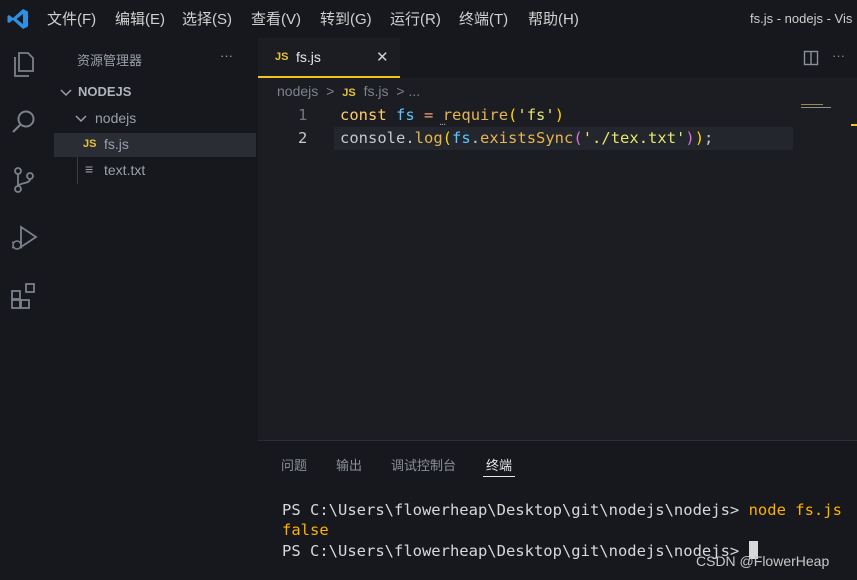 This screenshot has height=580, width=857. What do you see at coordinates (429, 115) in the screenshot?
I see `code-token: =` at bounding box center [429, 115].